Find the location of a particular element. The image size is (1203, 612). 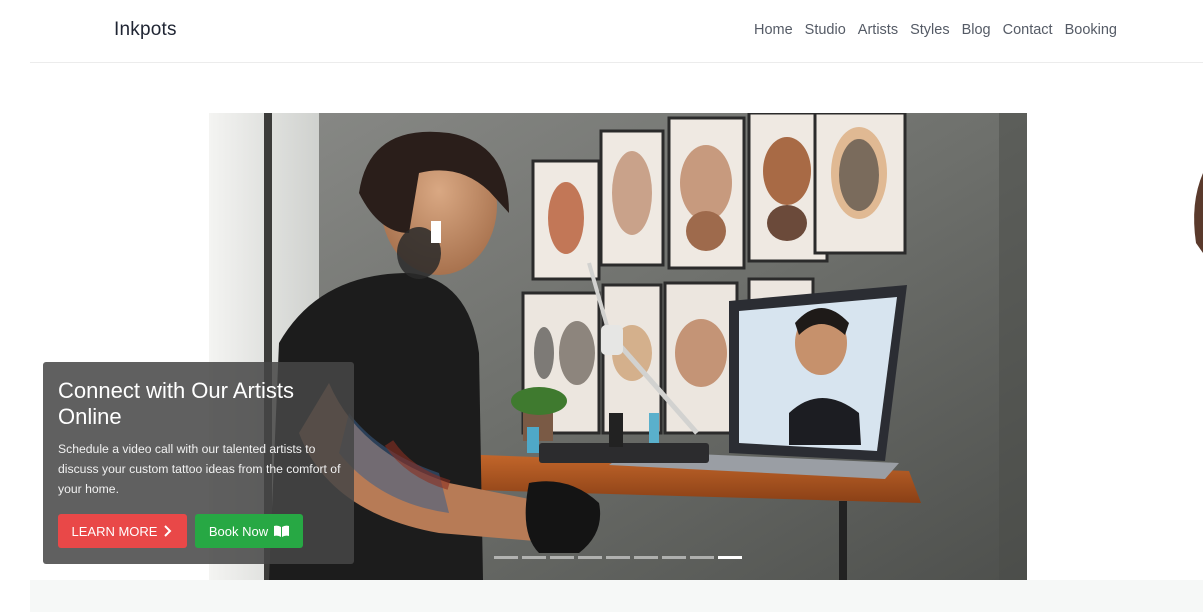

section-band is located at coordinates (616, 596).